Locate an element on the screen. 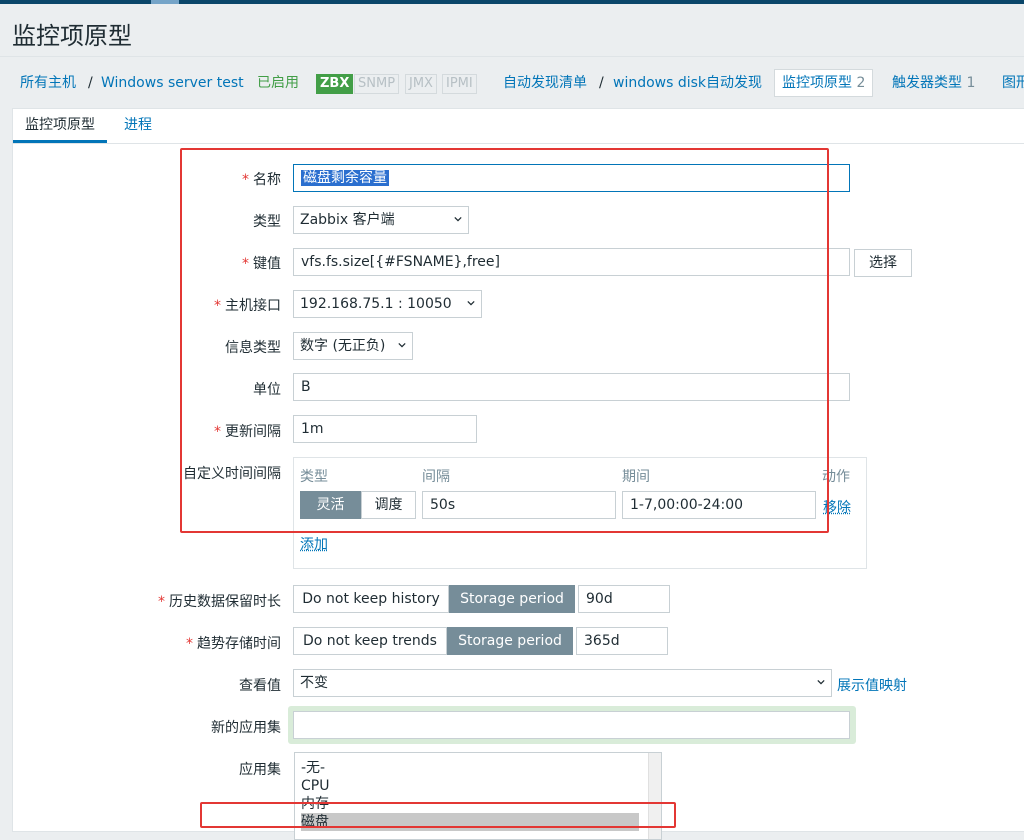 This screenshot has height=840, width=1024. item-prototypes-count: 2 is located at coordinates (861, 83).